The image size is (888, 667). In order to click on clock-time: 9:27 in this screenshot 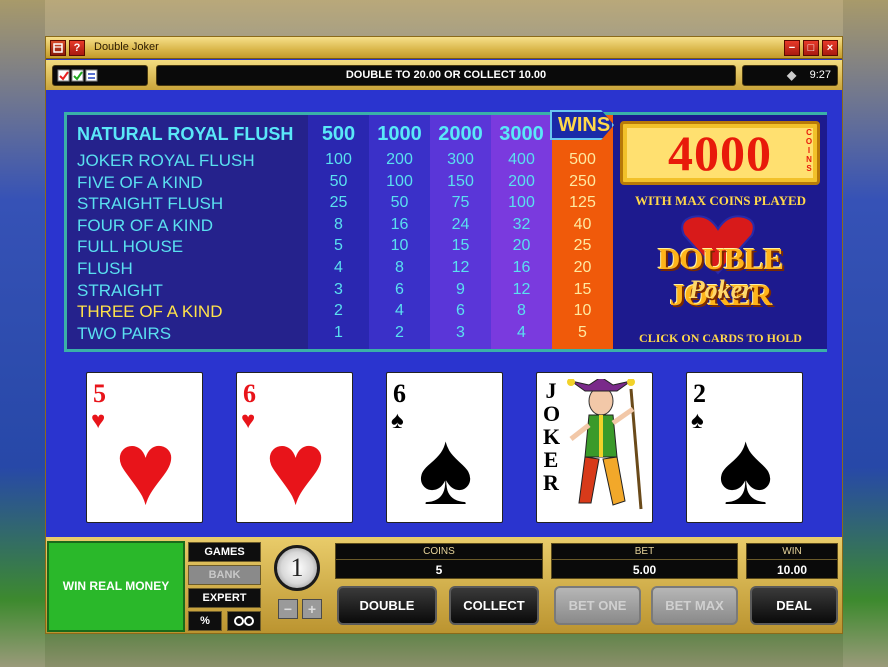, I will do `click(820, 75)`.